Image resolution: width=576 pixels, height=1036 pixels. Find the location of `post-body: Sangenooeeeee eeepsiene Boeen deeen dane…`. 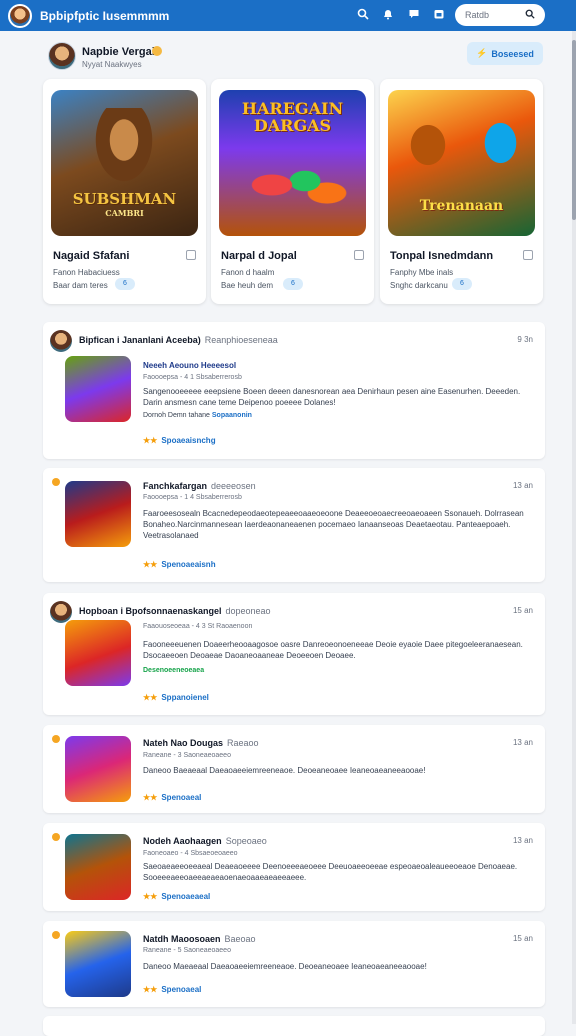

post-body: Sangenooeeeee eeepsiene Boeen deeen dane… is located at coordinates (332, 397).